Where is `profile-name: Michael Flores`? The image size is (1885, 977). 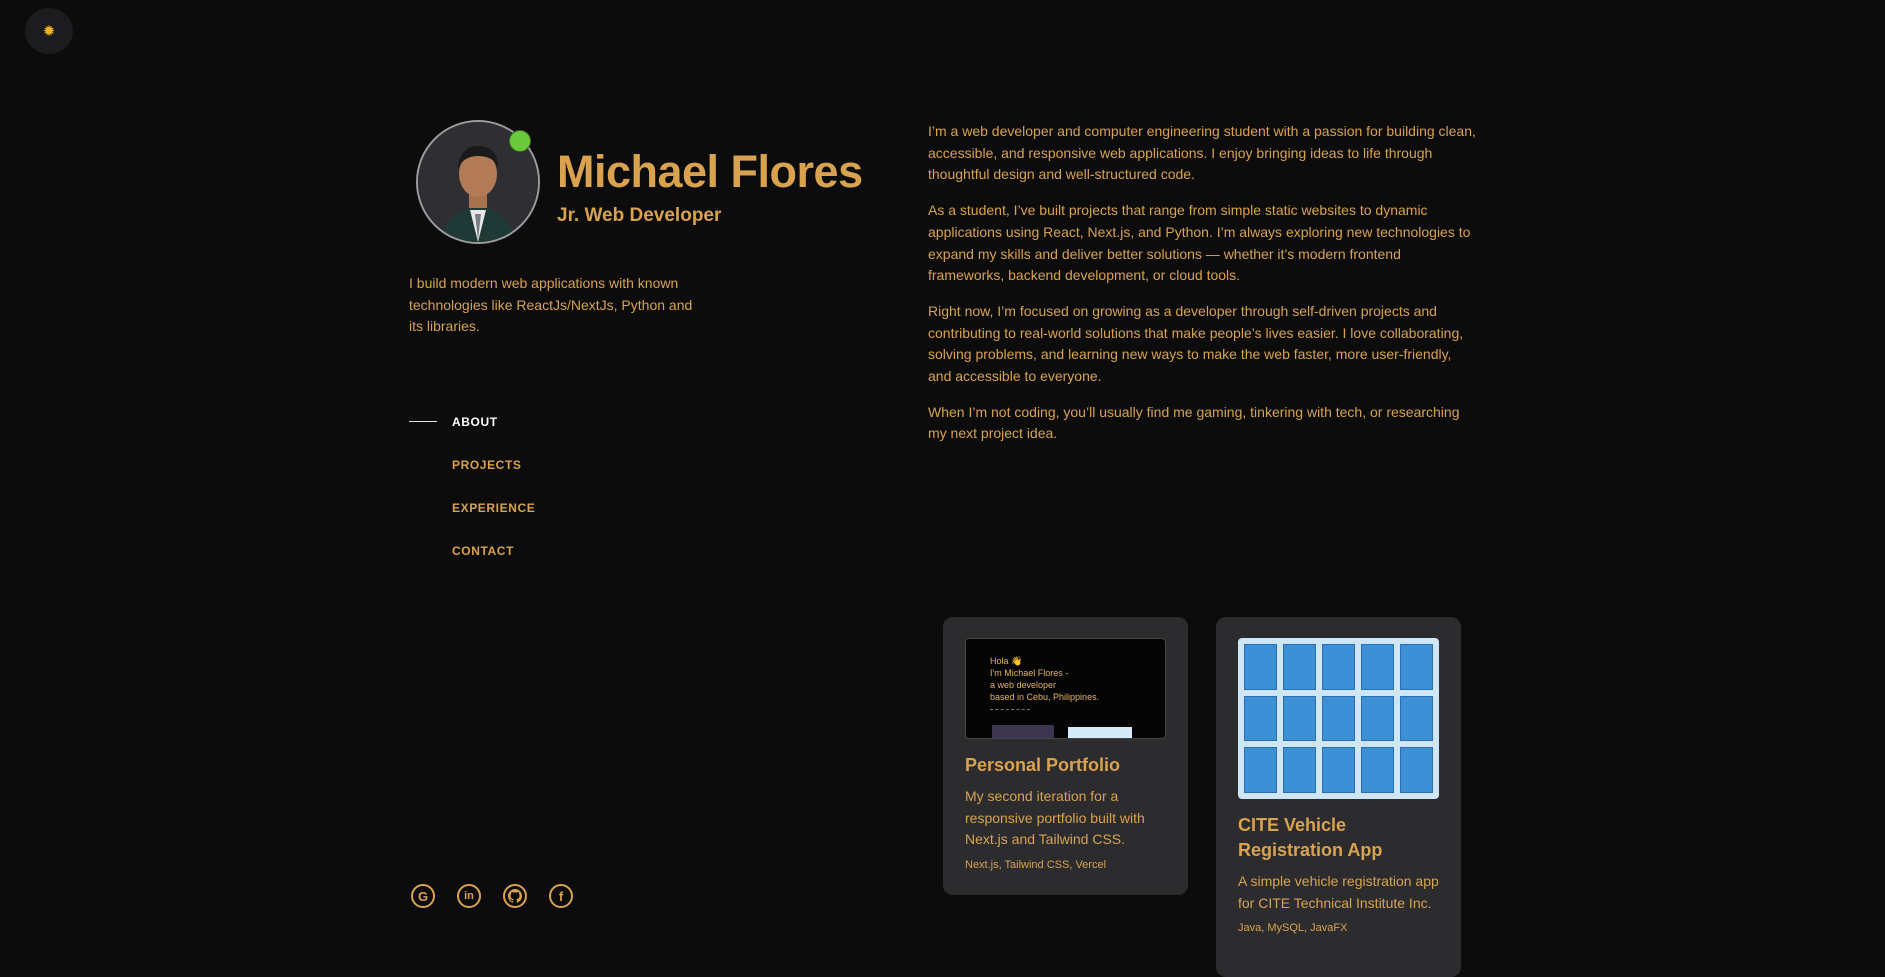
profile-name: Michael Flores is located at coordinates (710, 171).